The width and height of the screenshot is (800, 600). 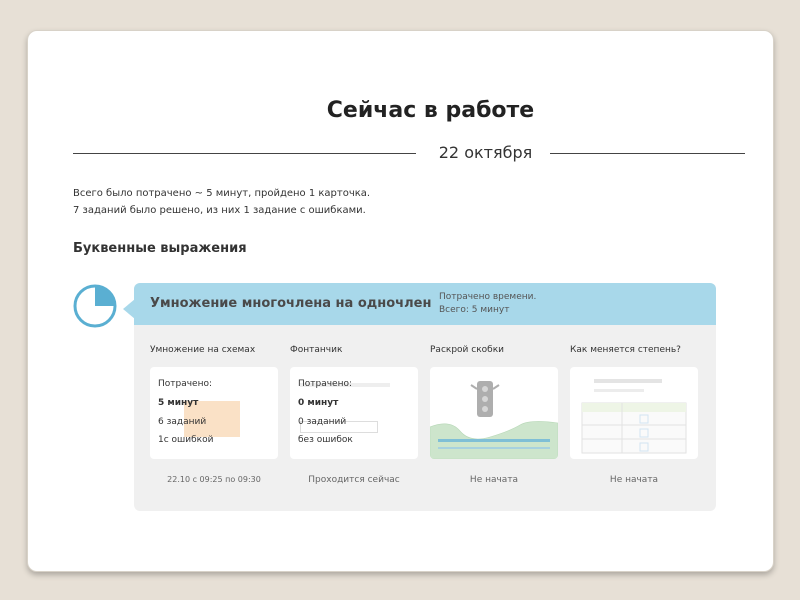 I want to click on divider-line-right, so click(x=647, y=153).